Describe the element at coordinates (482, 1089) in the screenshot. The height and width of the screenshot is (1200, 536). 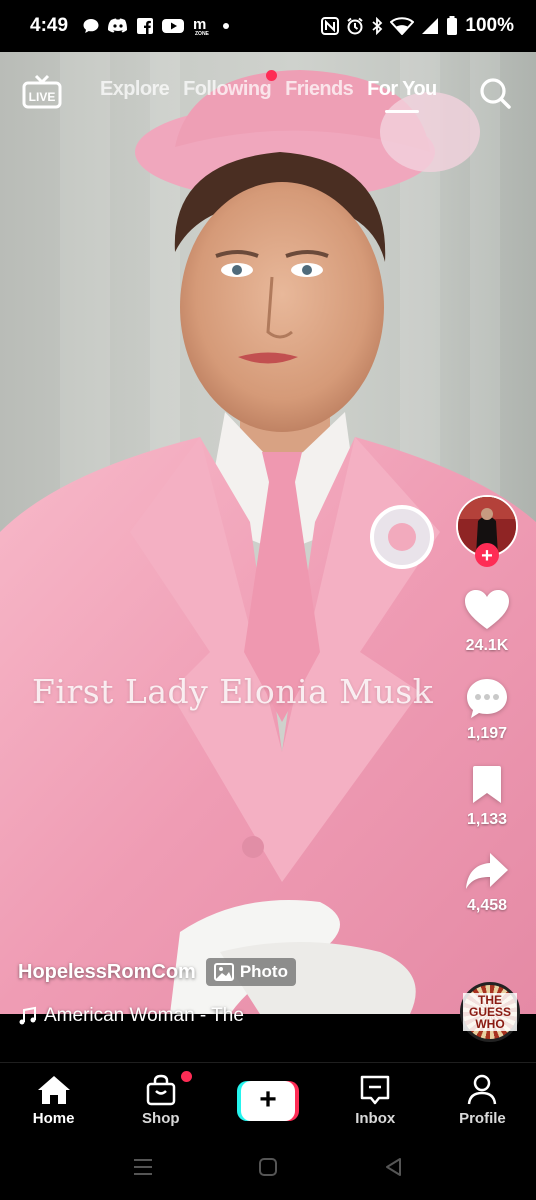
I see `profile-icon` at that location.